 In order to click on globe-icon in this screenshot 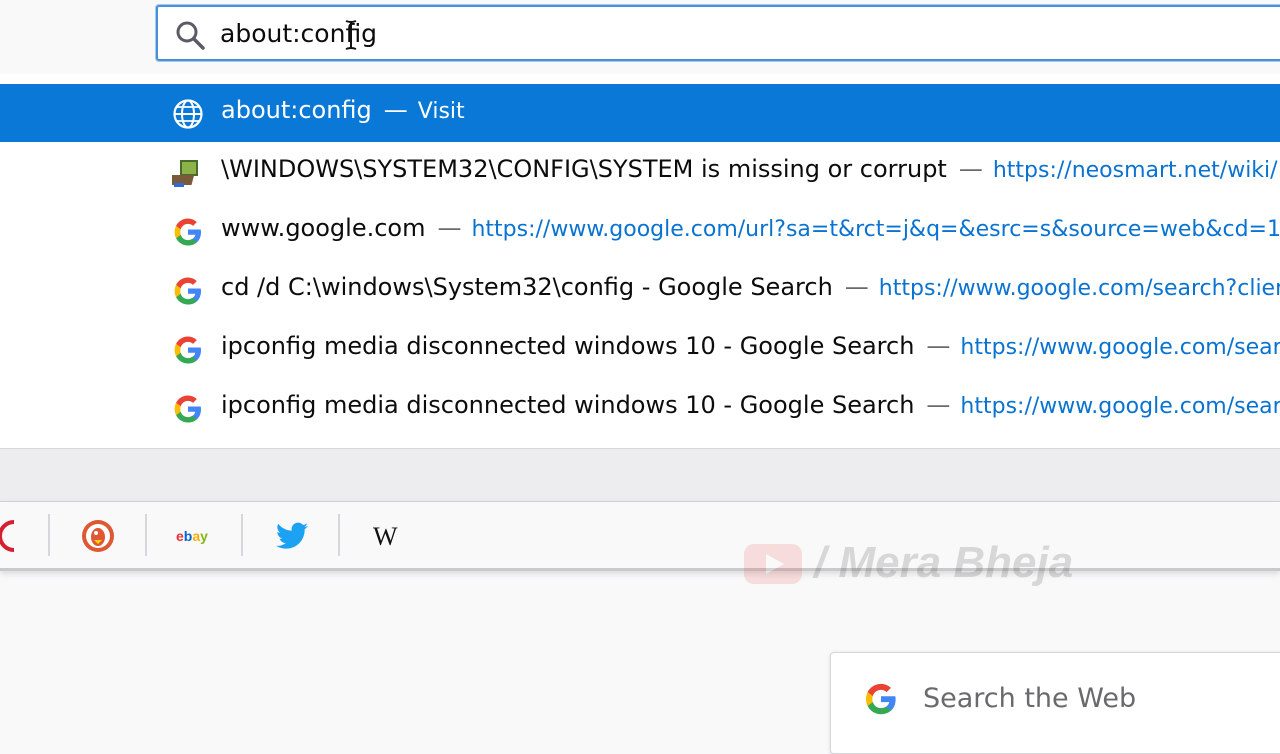, I will do `click(188, 114)`.